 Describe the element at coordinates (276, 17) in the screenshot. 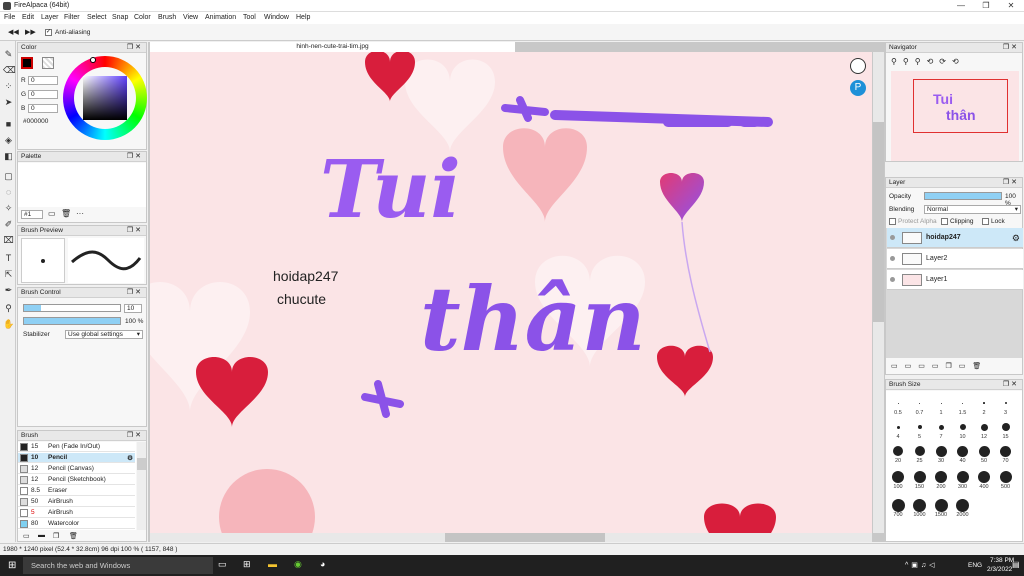

I see `menu-window: Window` at that location.